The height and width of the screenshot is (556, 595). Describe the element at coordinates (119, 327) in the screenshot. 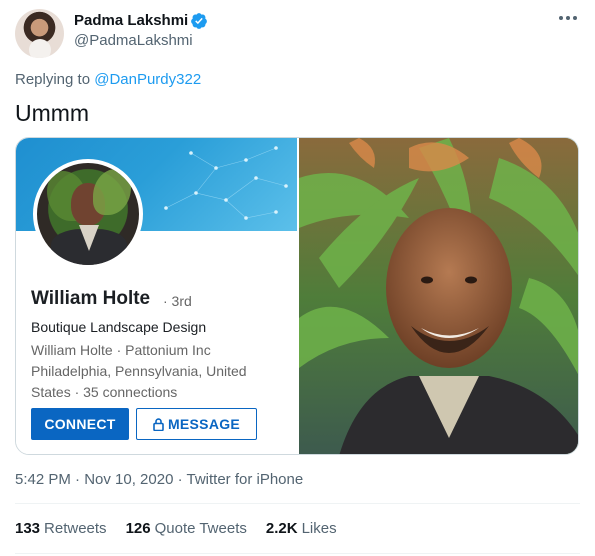

I see `linkedin-headline: Boutique Landscape Design` at that location.